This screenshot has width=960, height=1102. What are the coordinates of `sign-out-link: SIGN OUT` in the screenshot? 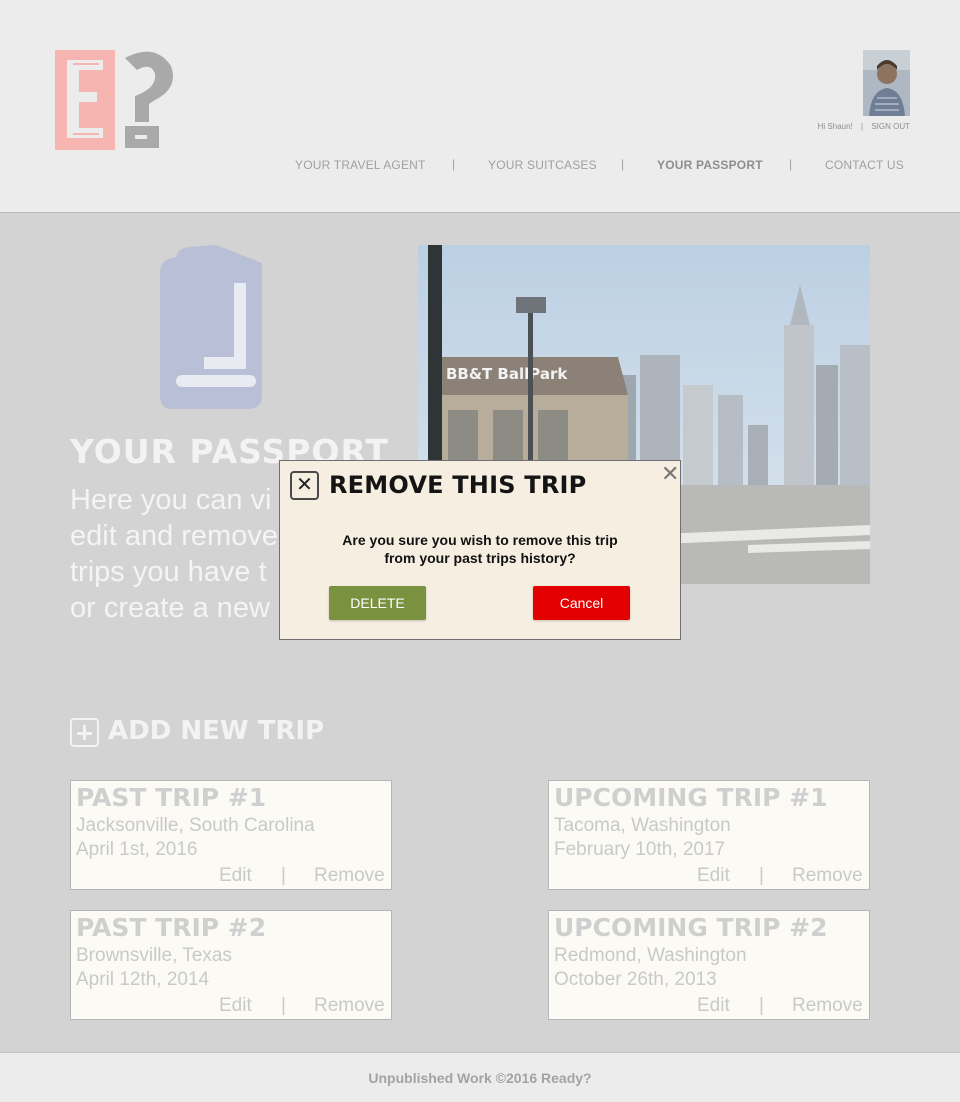 It's located at (890, 126).